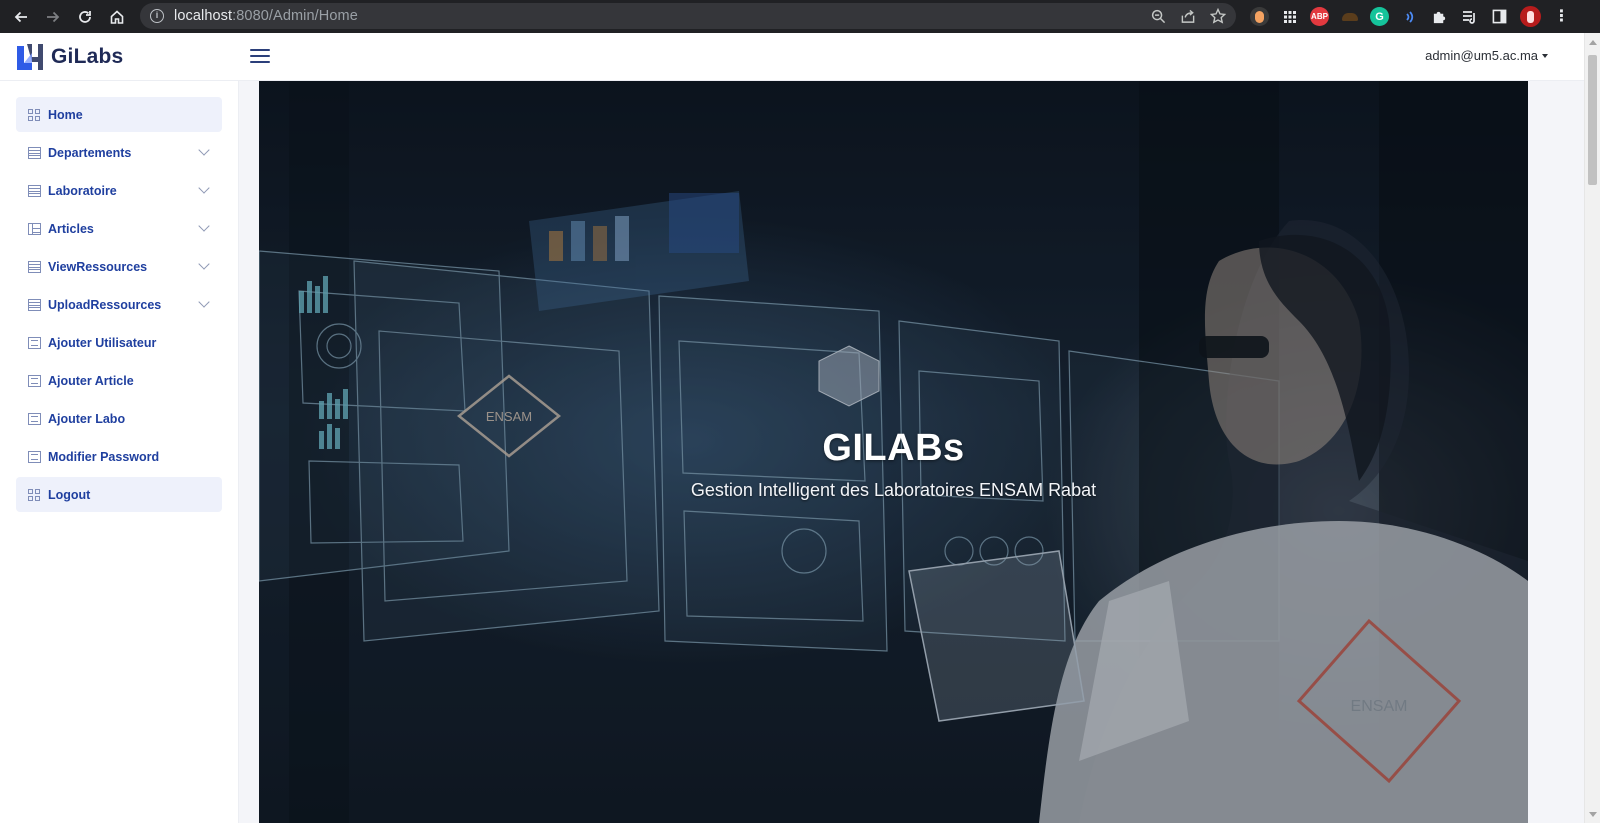 The height and width of the screenshot is (823, 1600). Describe the element at coordinates (157, 16) in the screenshot. I see `site-info-icon: i` at that location.